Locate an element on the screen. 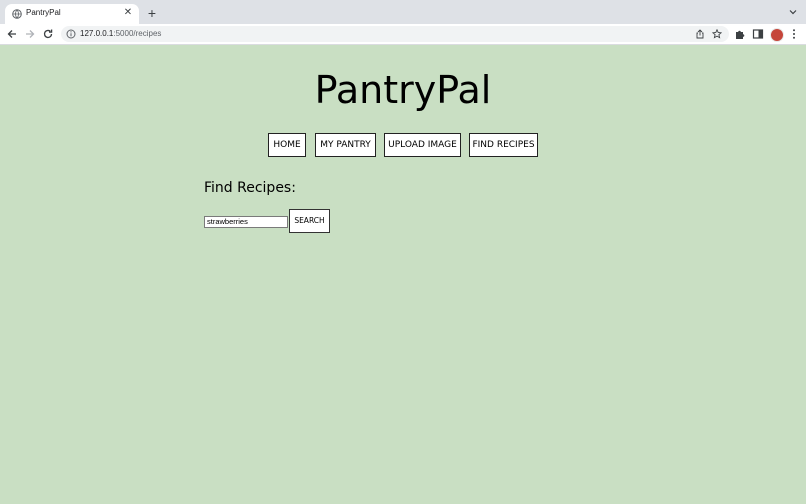 The image size is (806, 504). bookmark-star-icon is located at coordinates (717, 34).